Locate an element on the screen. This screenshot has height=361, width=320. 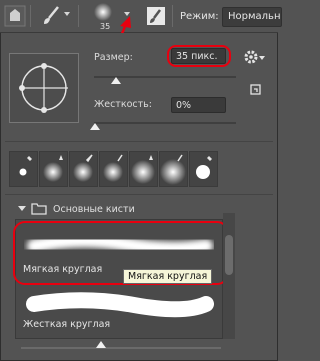
hardness-input: 0% is located at coordinates (198, 105).